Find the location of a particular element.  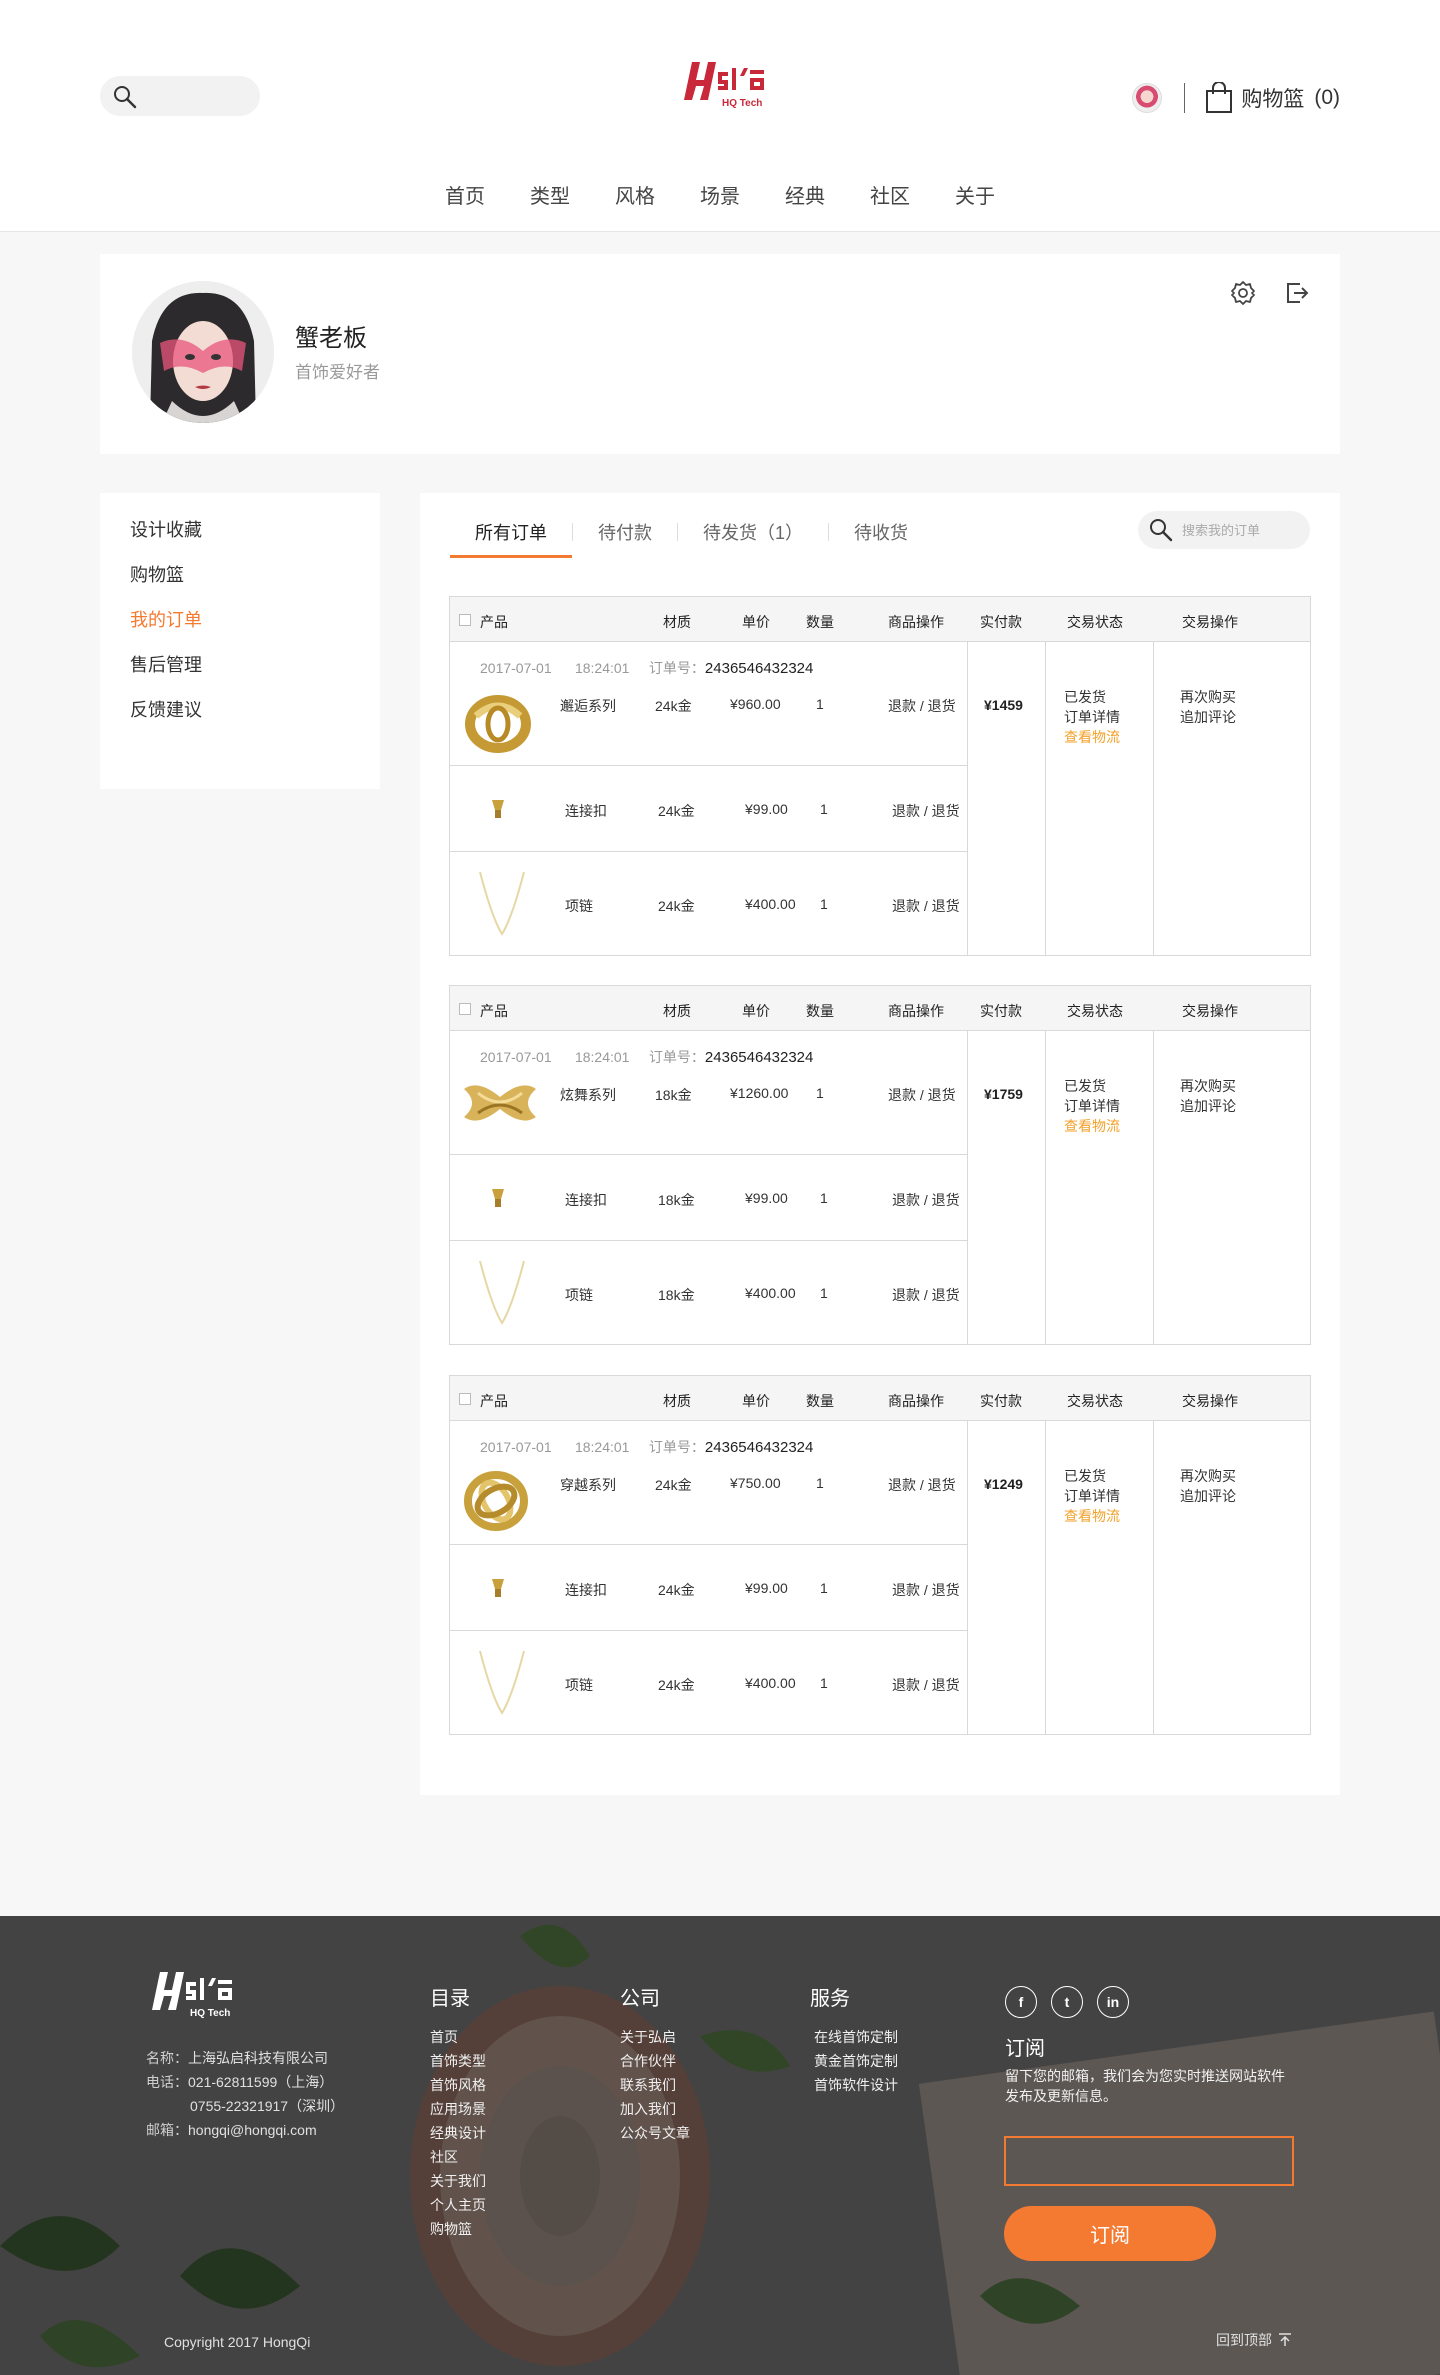

order-status: 已发货订单详情 查看物流 is located at coordinates (1092, 717).